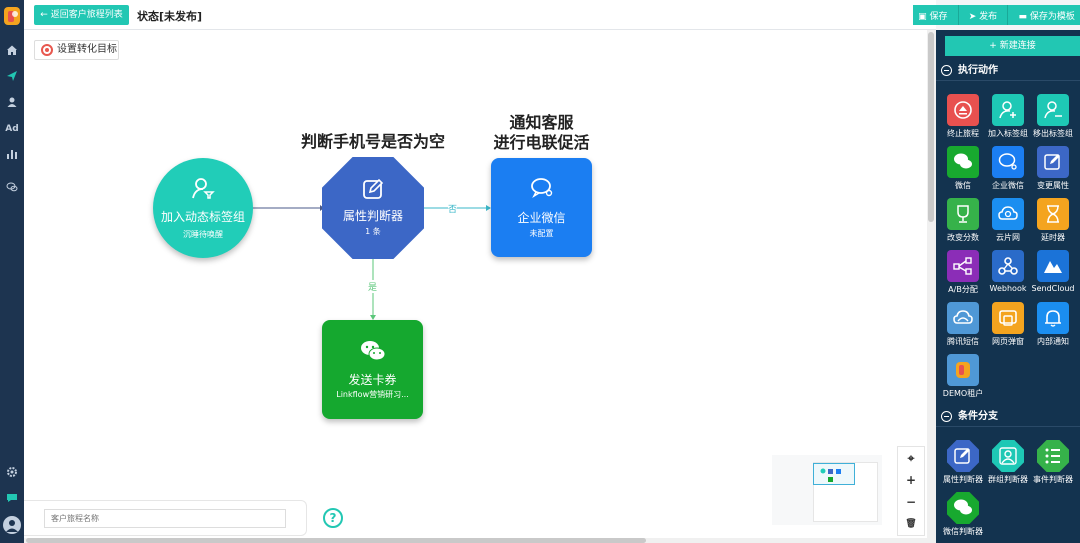 The width and height of the screenshot is (1080, 543). Describe the element at coordinates (1053, 214) in the screenshot. I see `hourglass-icon` at that location.